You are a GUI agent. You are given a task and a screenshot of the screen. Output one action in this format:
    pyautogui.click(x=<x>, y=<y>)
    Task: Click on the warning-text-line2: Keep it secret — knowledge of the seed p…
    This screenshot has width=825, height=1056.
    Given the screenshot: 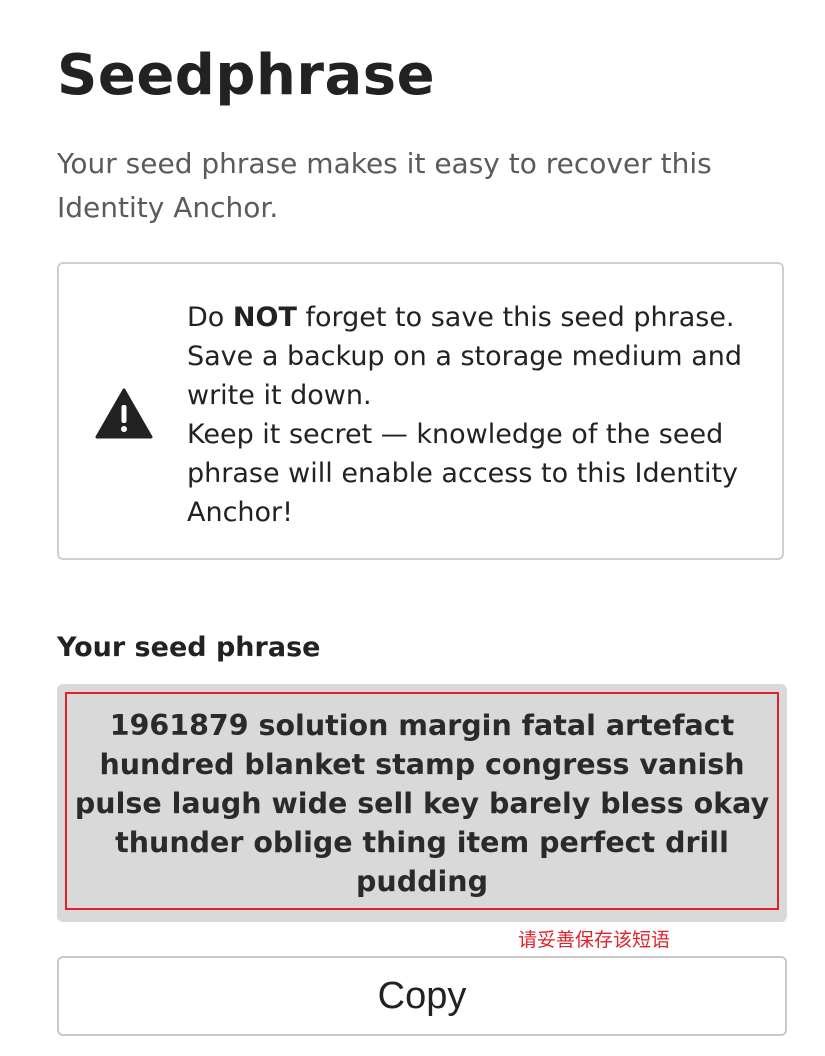 What is the action you would take?
    pyautogui.click(x=463, y=473)
    